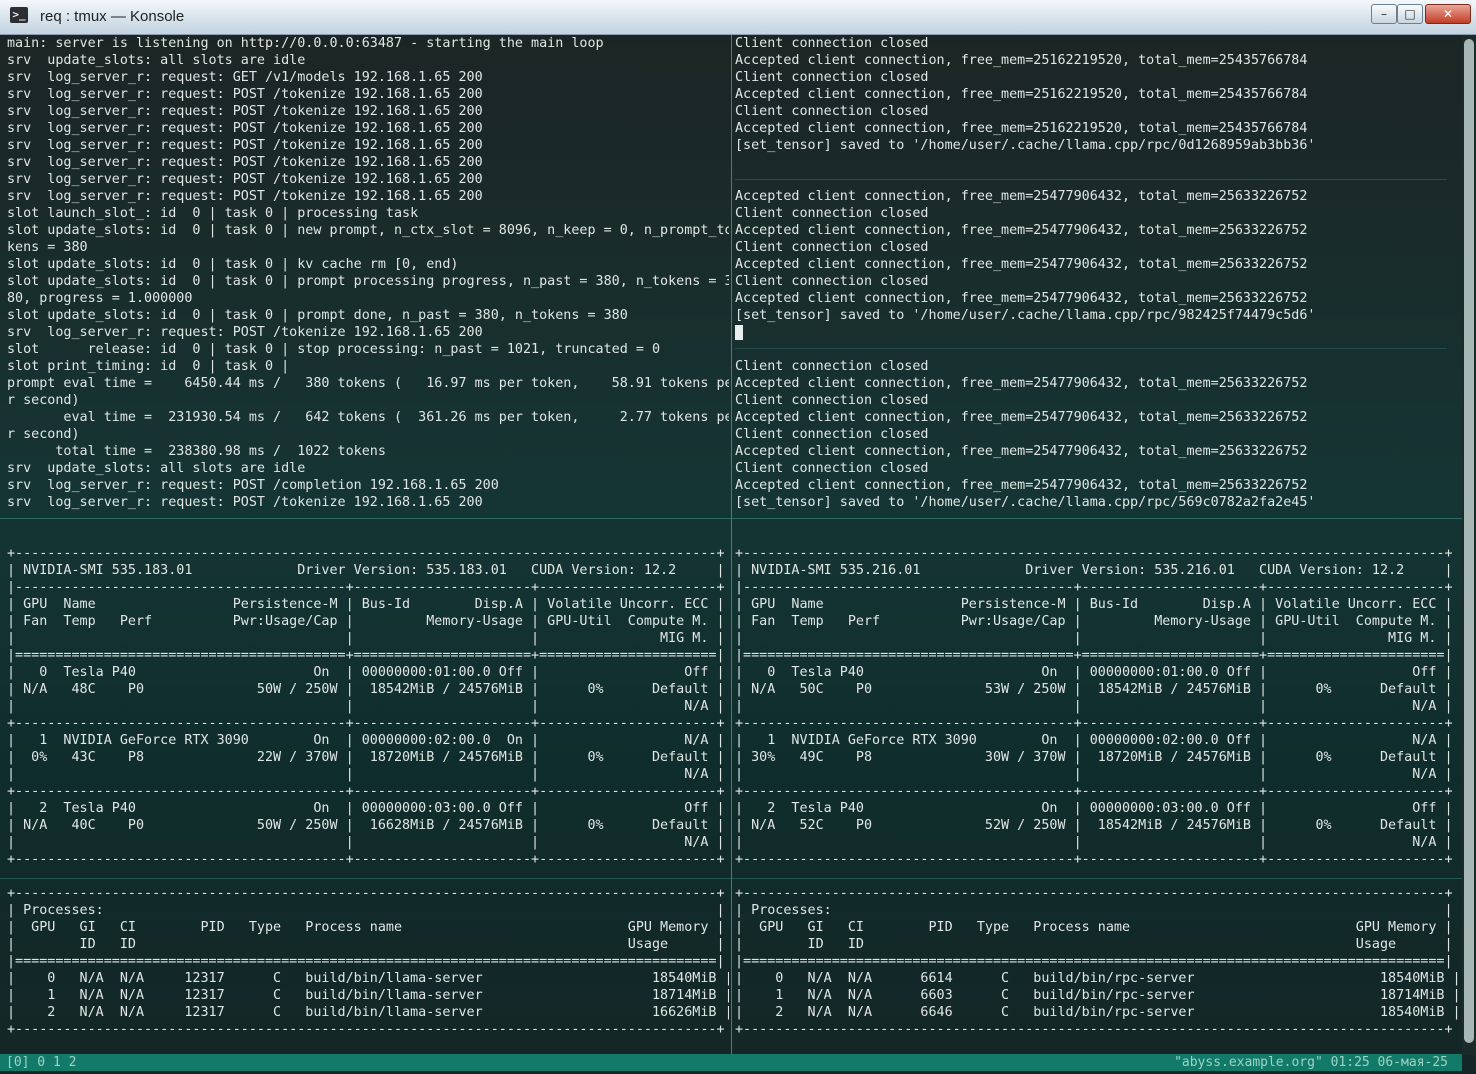 The image size is (1476, 1074). I want to click on maximize-button: □, so click(1410, 14).